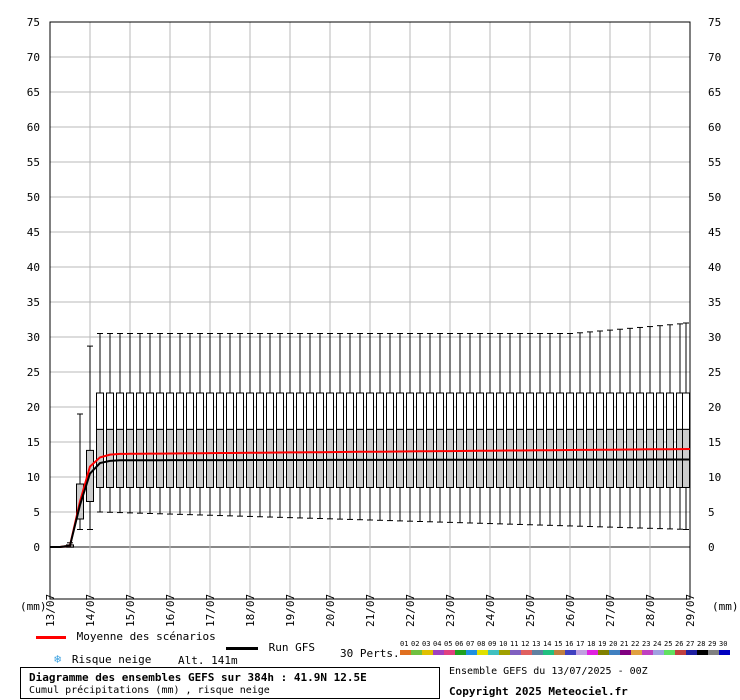 The width and height of the screenshot is (740, 700). I want to click on pert-number: 04, so click(437, 644).